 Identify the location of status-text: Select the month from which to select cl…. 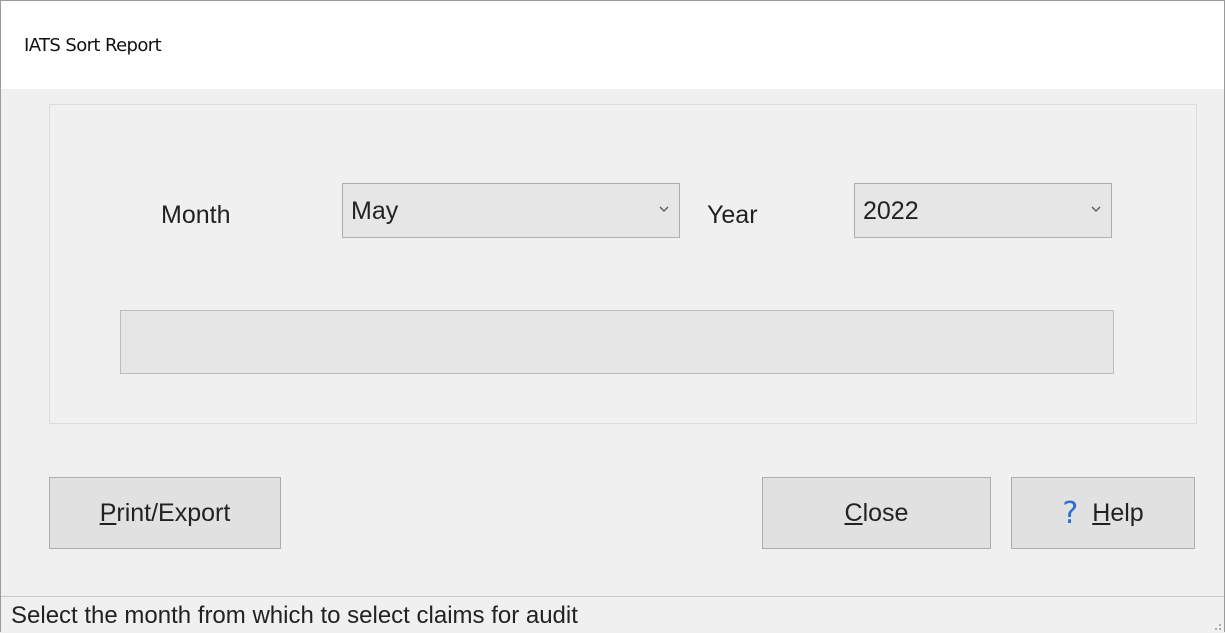
(294, 615).